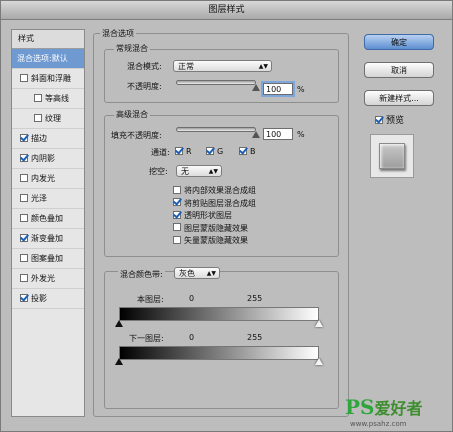  Describe the element at coordinates (319, 323) in the screenshot. I see `this-layer-white-slider` at that location.